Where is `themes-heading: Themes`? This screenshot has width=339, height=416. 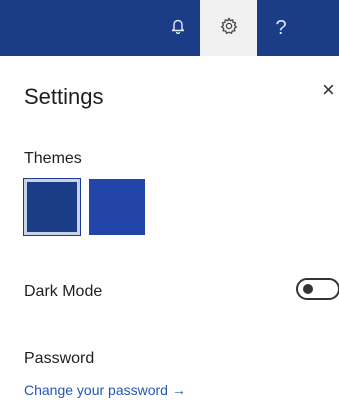
themes-heading: Themes is located at coordinates (53, 158).